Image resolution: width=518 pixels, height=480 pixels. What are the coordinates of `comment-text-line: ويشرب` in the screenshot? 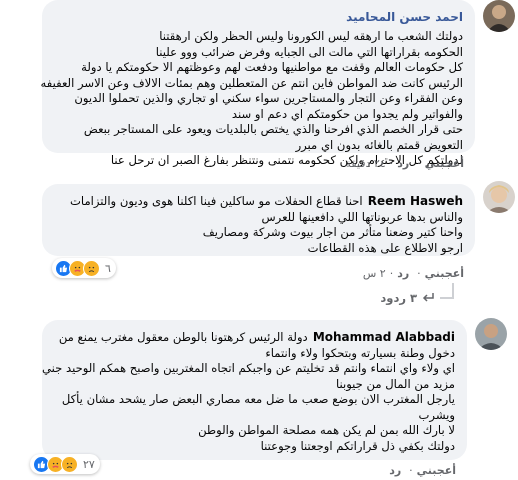 It's located at (436, 414).